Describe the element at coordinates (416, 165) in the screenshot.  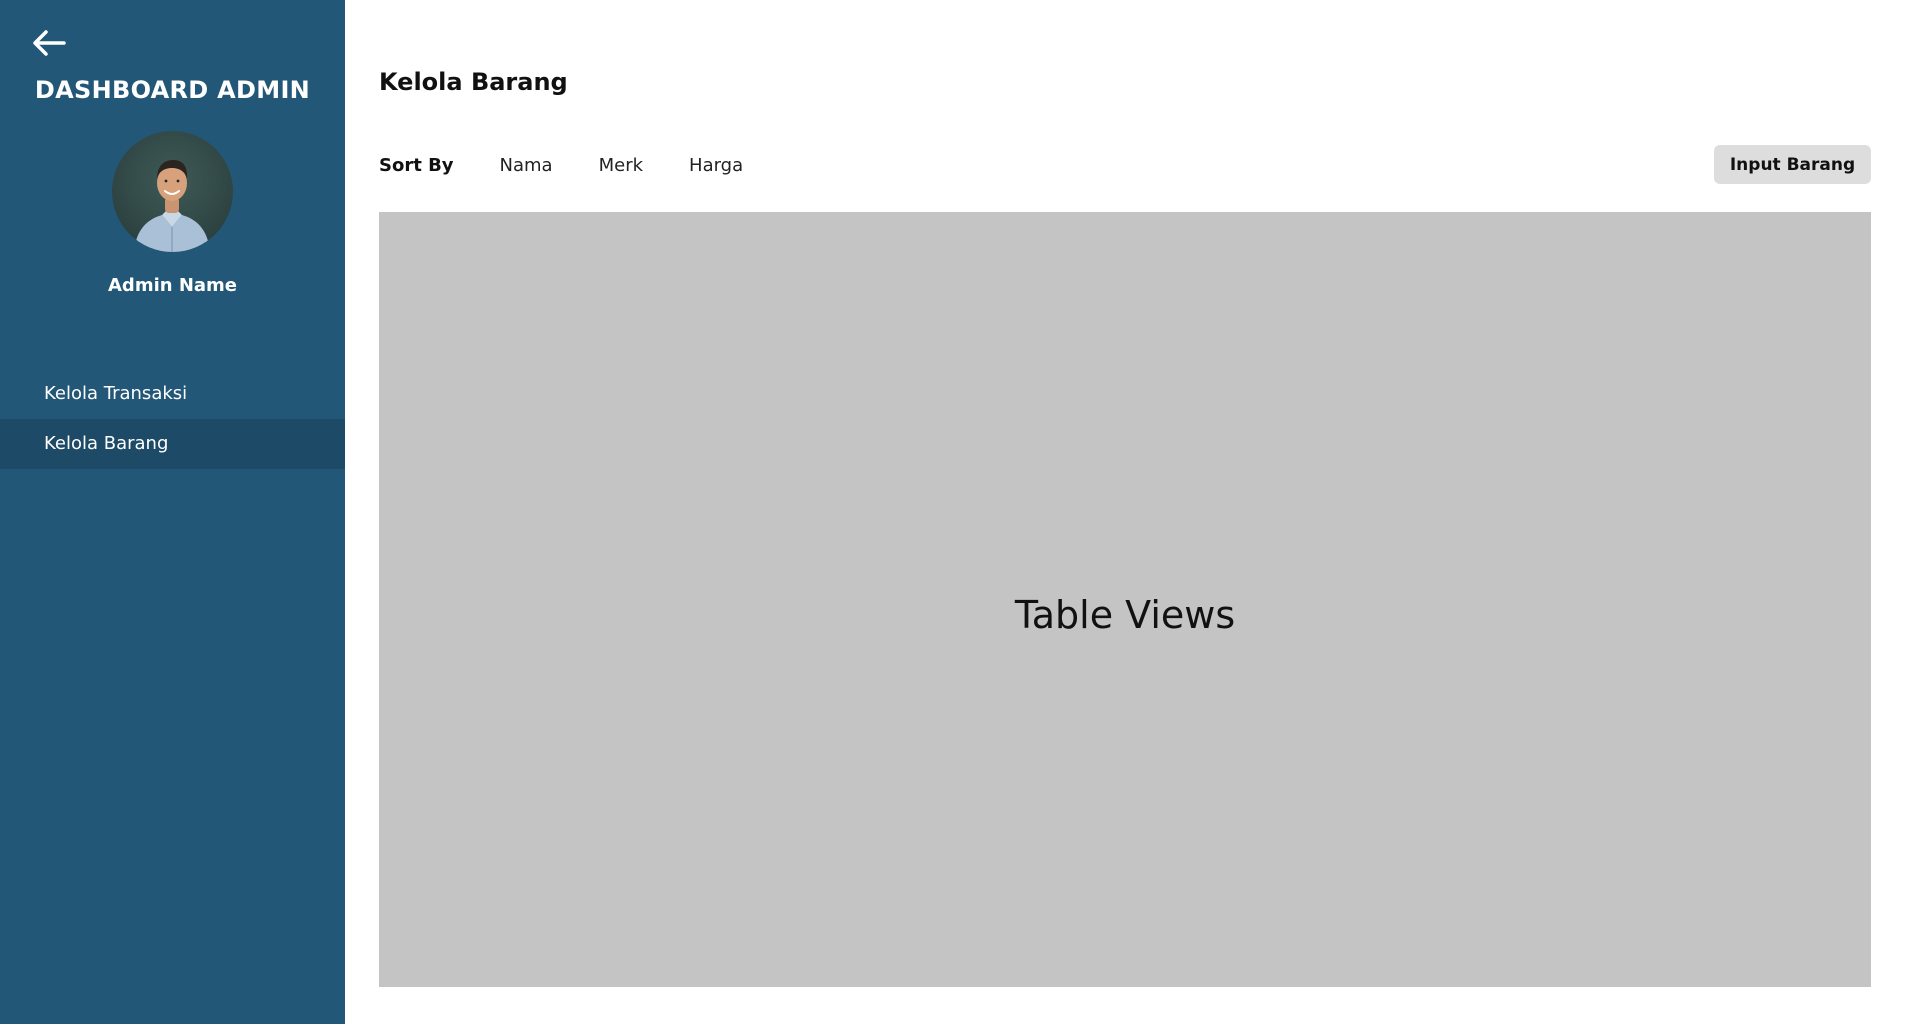
I see `sort-by-label: Sort By` at that location.